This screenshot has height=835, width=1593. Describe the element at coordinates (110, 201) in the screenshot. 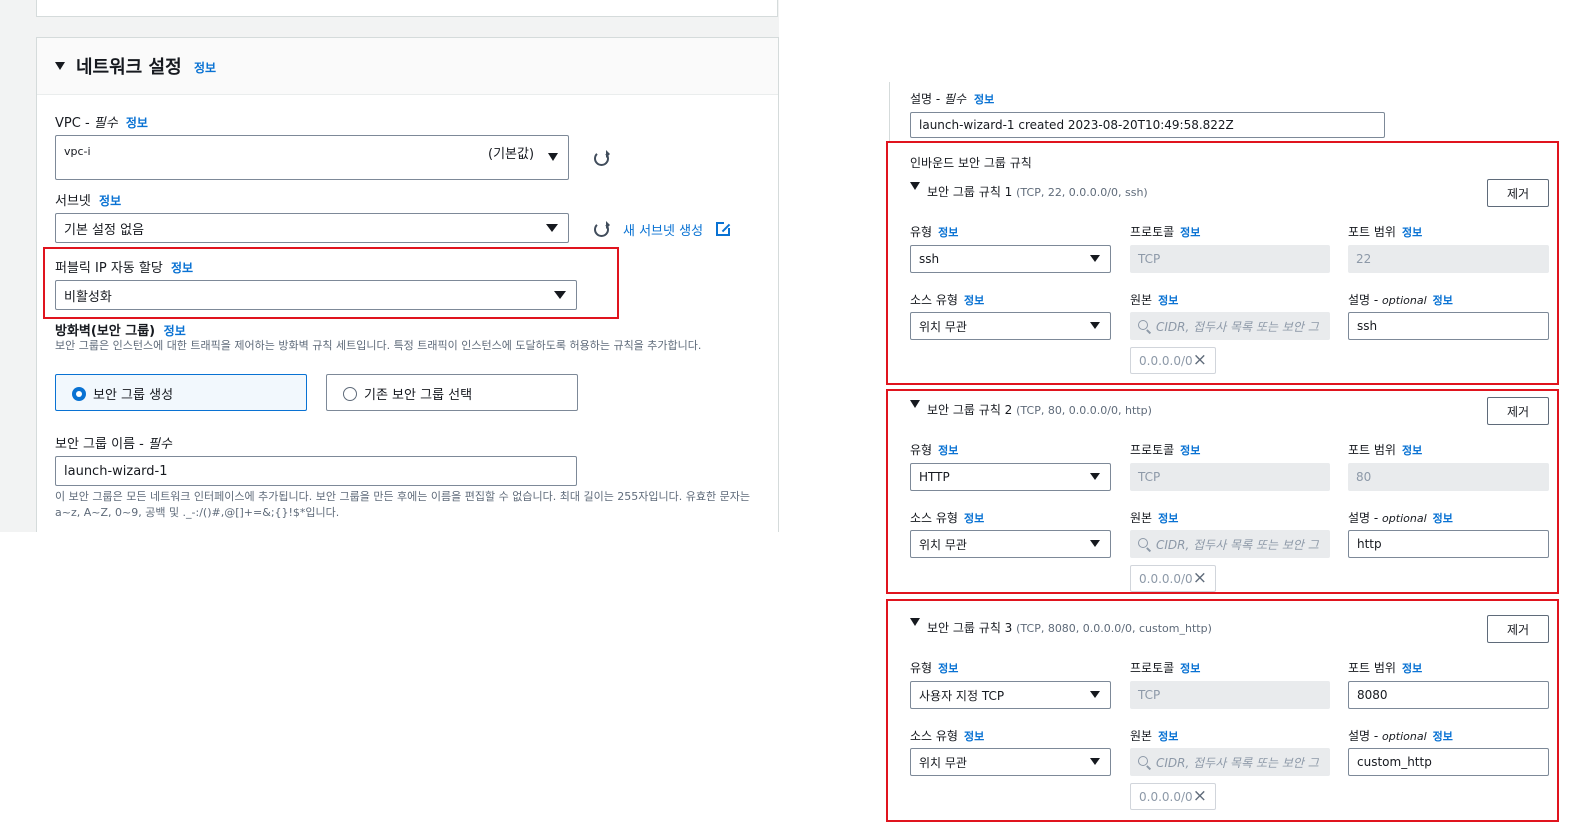

I see `subnet-info-link: 정보` at that location.